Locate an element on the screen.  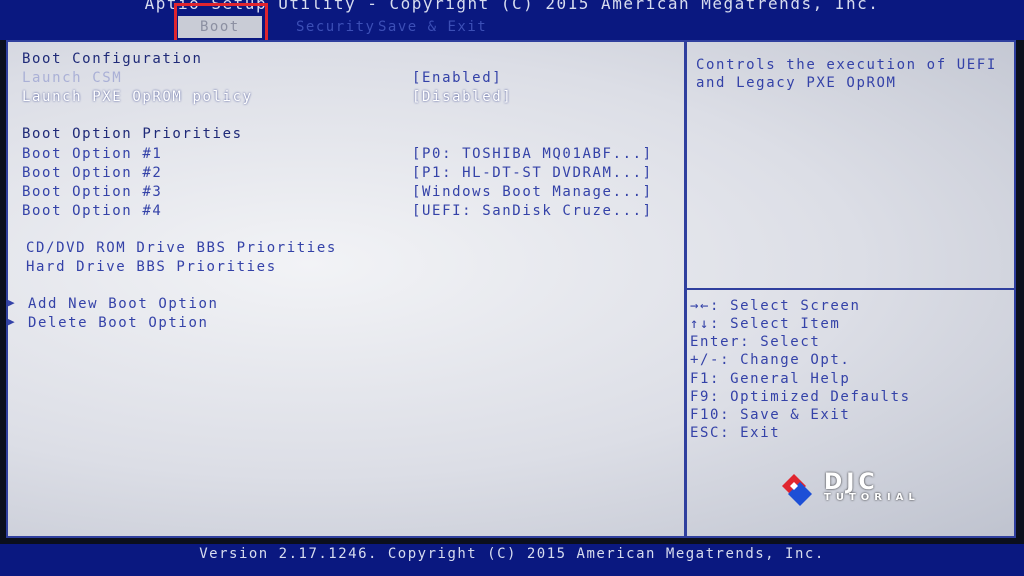
add-new-boot-option: Add New Boot Option is located at coordinates (123, 304).